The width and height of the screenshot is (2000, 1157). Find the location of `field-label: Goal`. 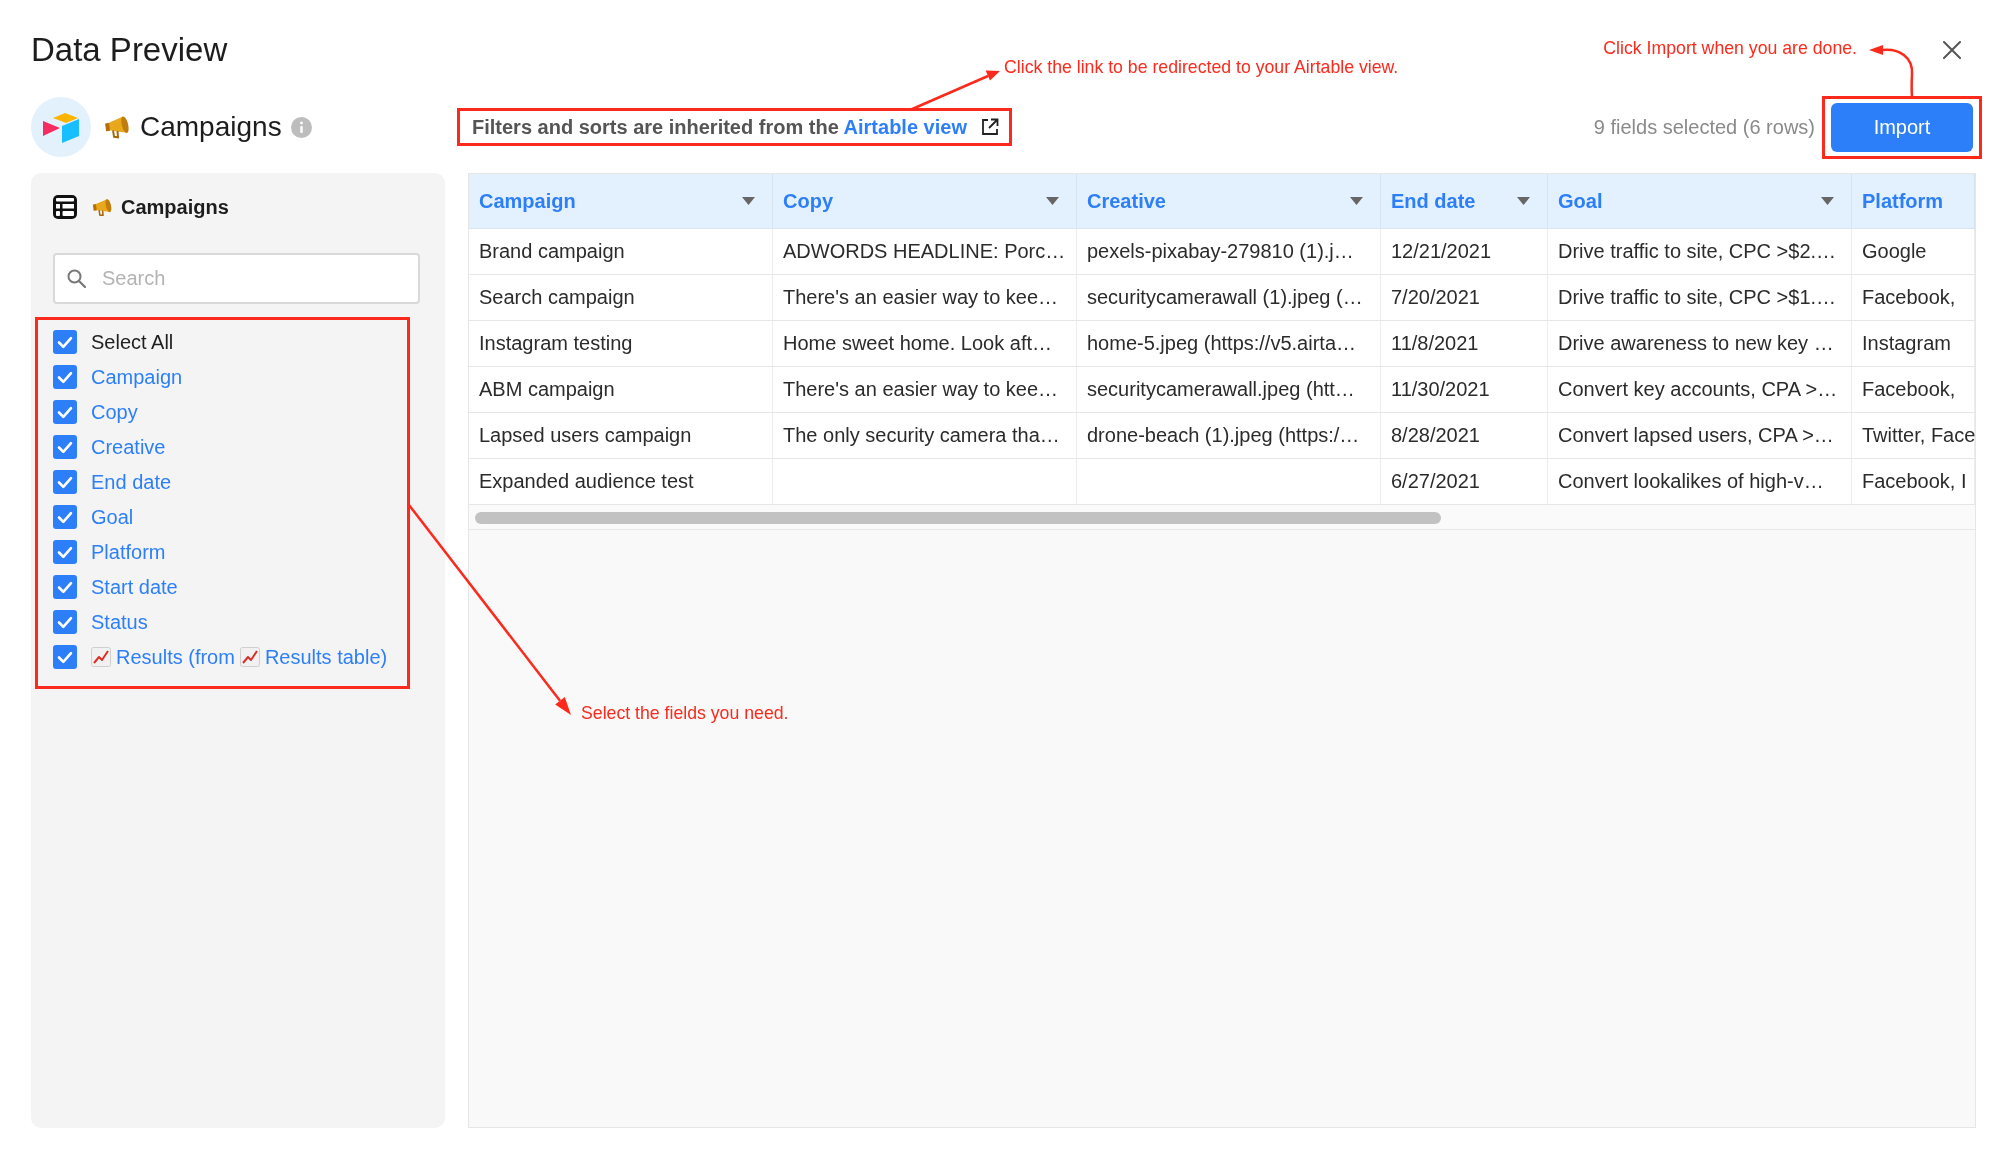

field-label: Goal is located at coordinates (112, 516).